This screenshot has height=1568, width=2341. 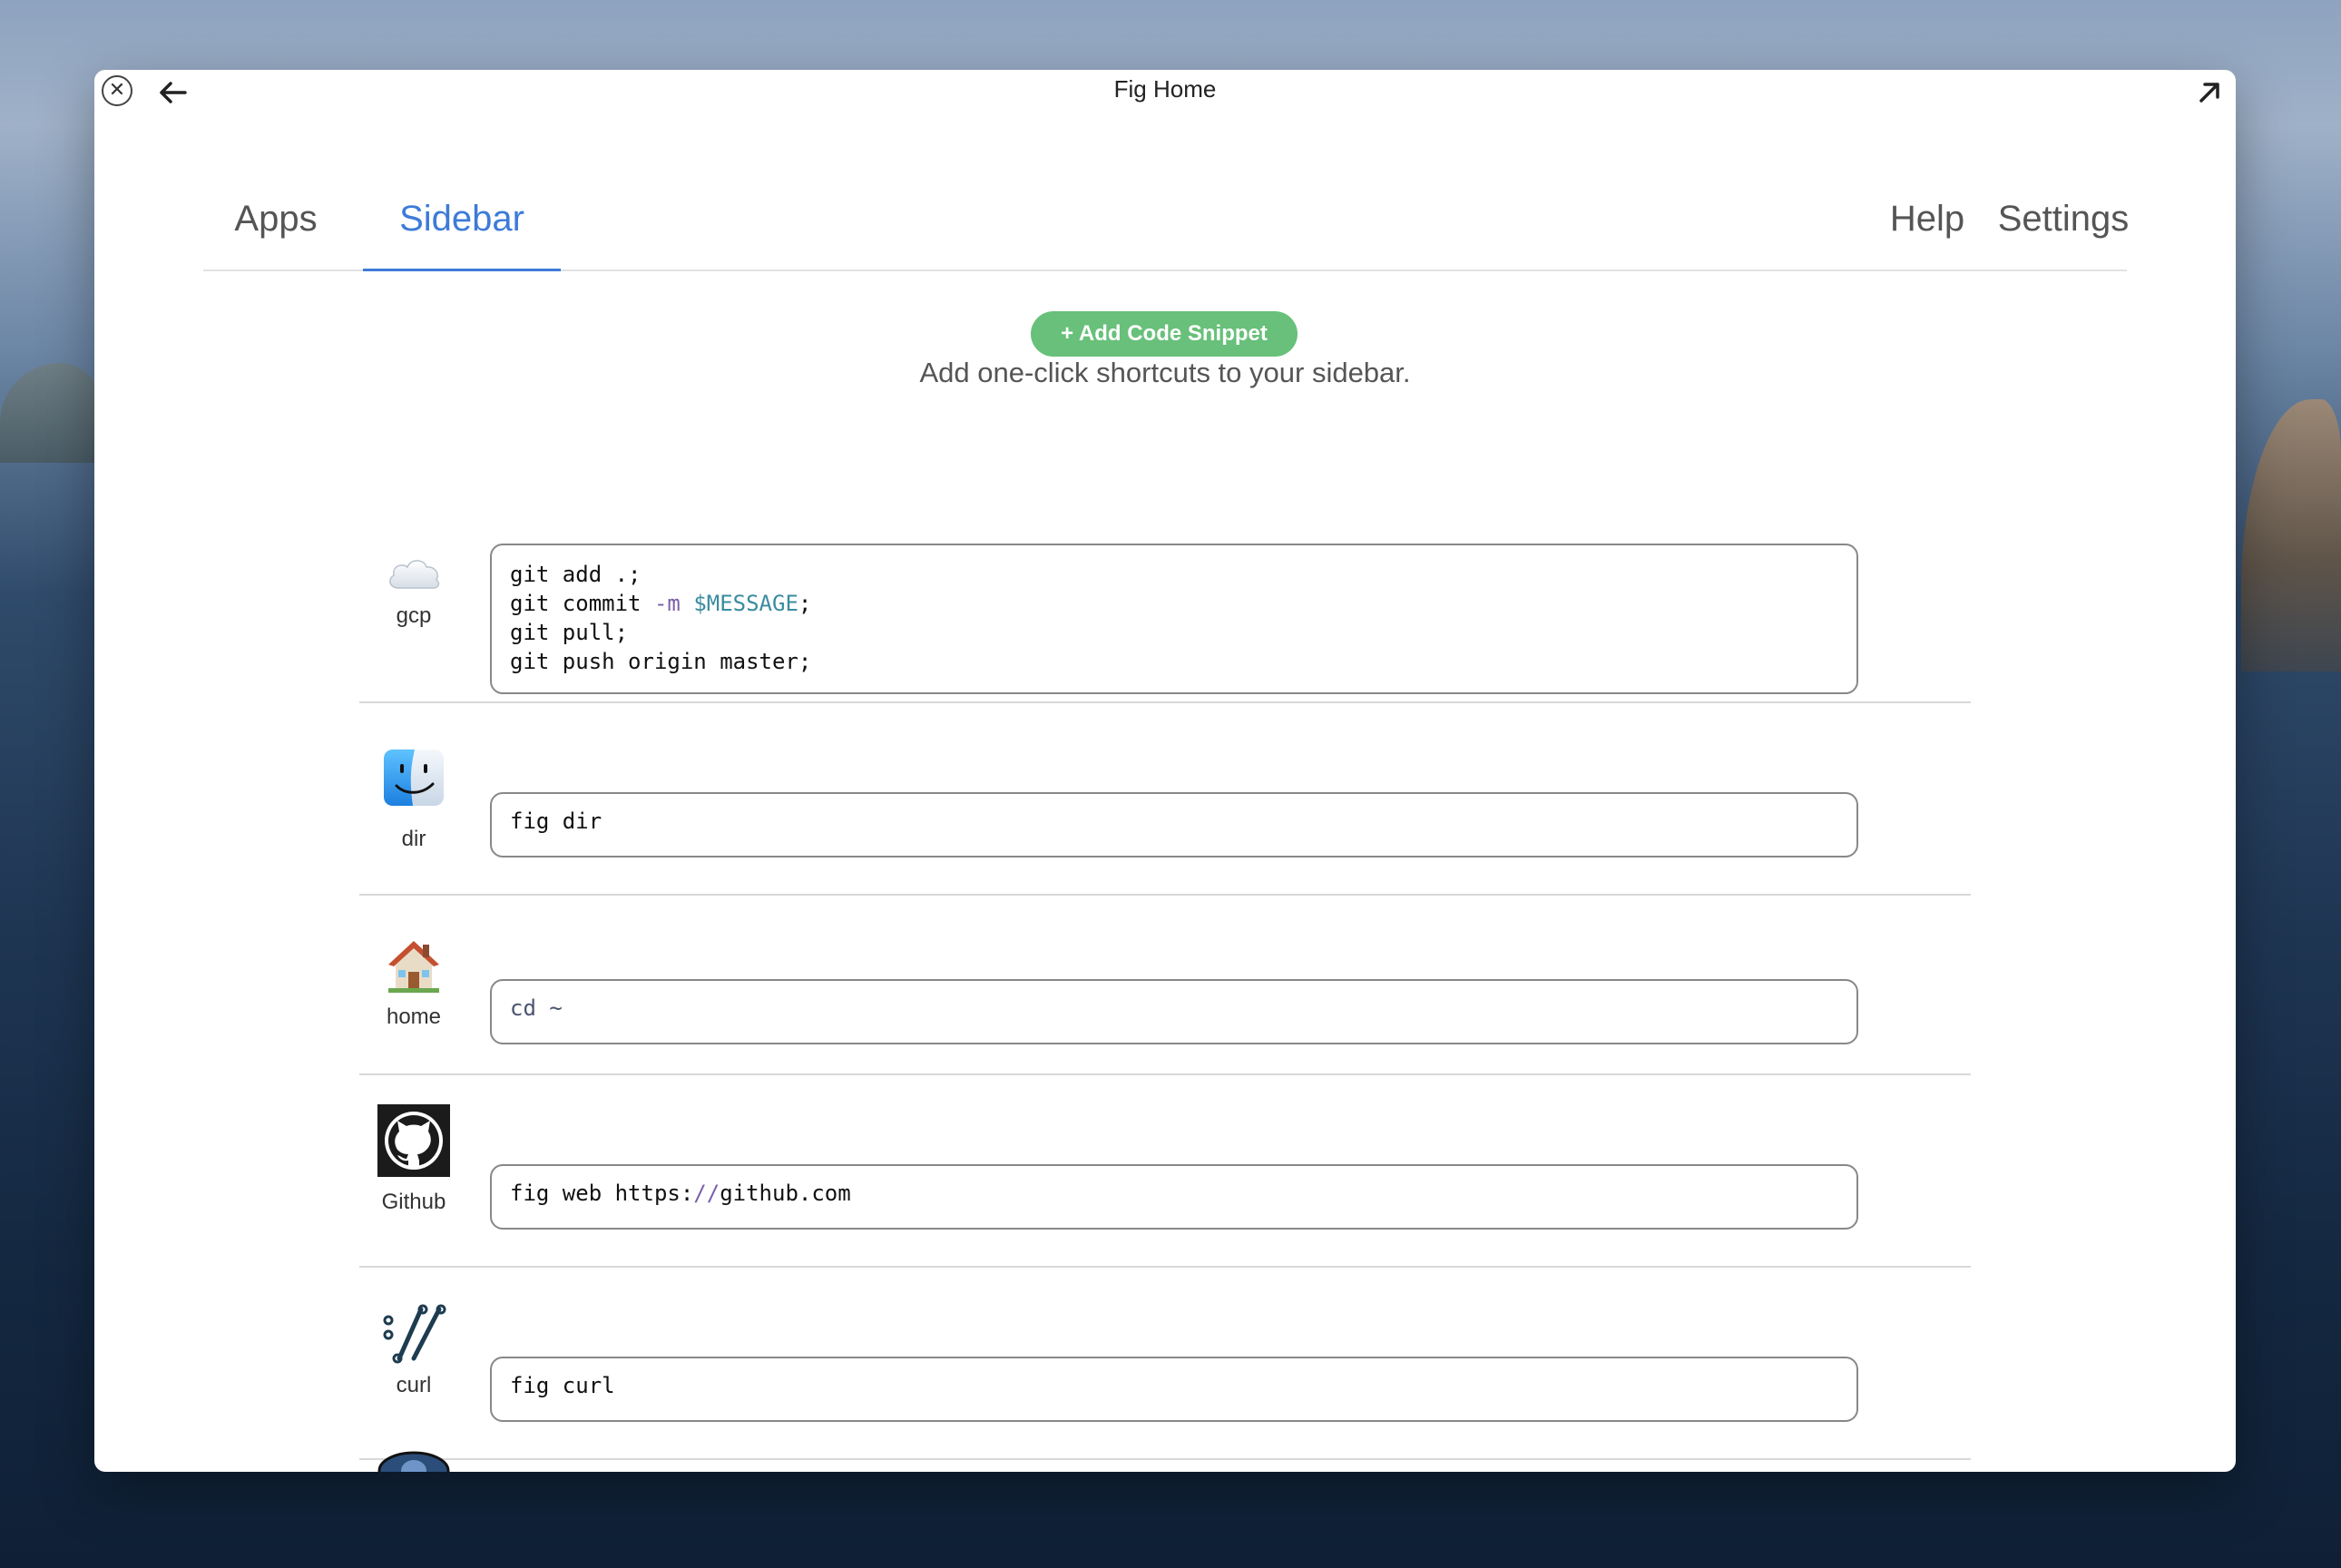 I want to click on add-code-snippet-button: + Add Code Snippet, so click(x=1164, y=334).